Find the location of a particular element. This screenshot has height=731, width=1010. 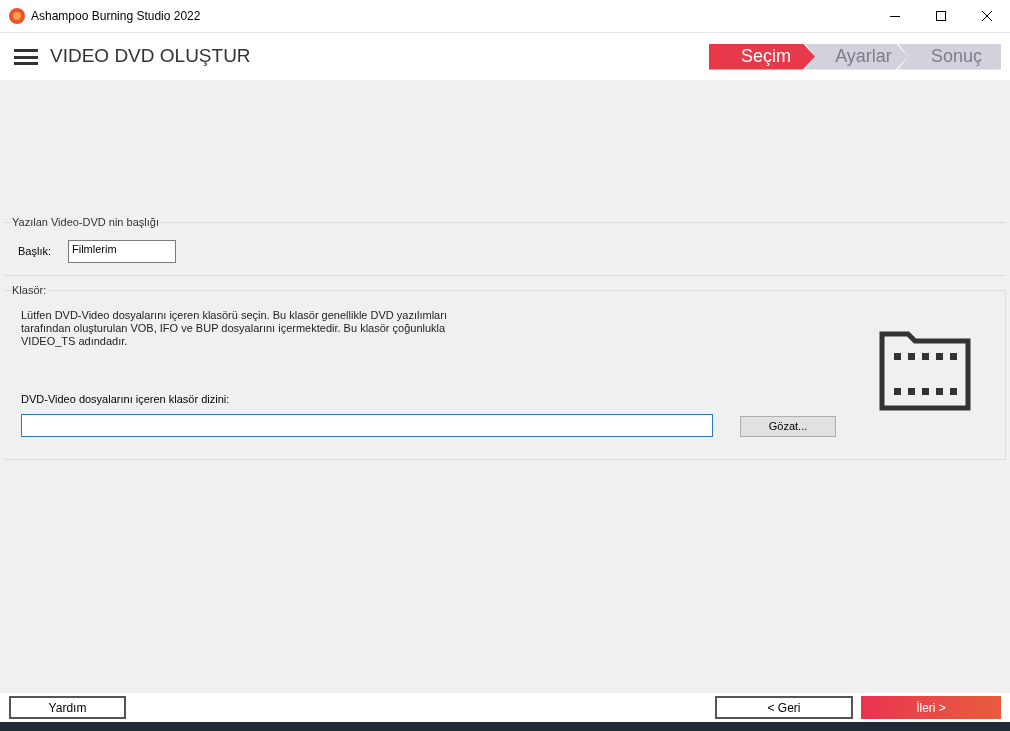

app-logo-icon is located at coordinates (17, 16).